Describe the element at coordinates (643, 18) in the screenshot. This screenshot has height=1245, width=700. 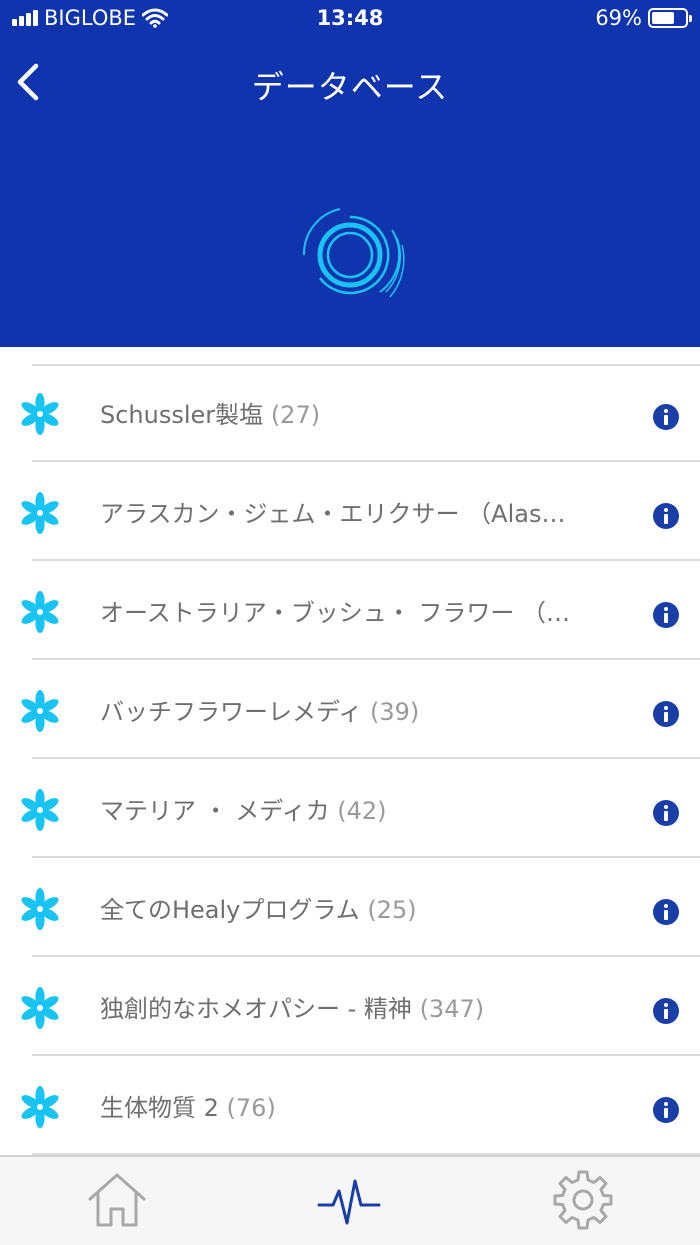
I see `status-right: 69%` at that location.